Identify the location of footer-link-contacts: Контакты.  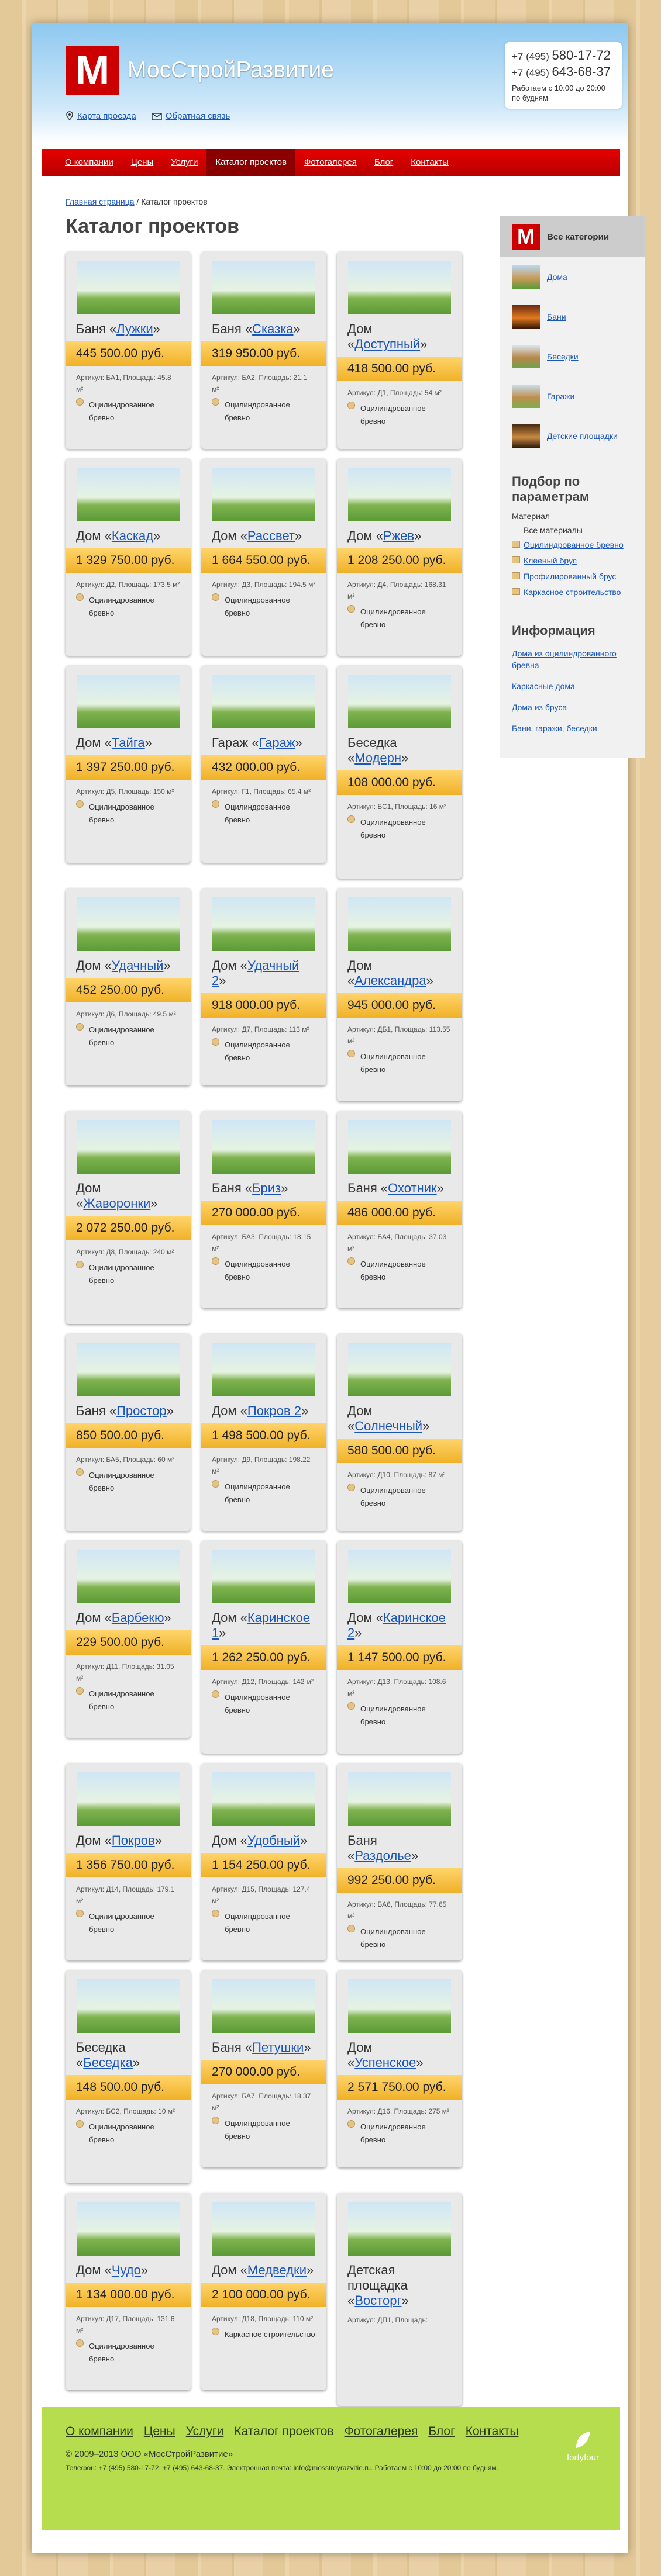
(492, 2432).